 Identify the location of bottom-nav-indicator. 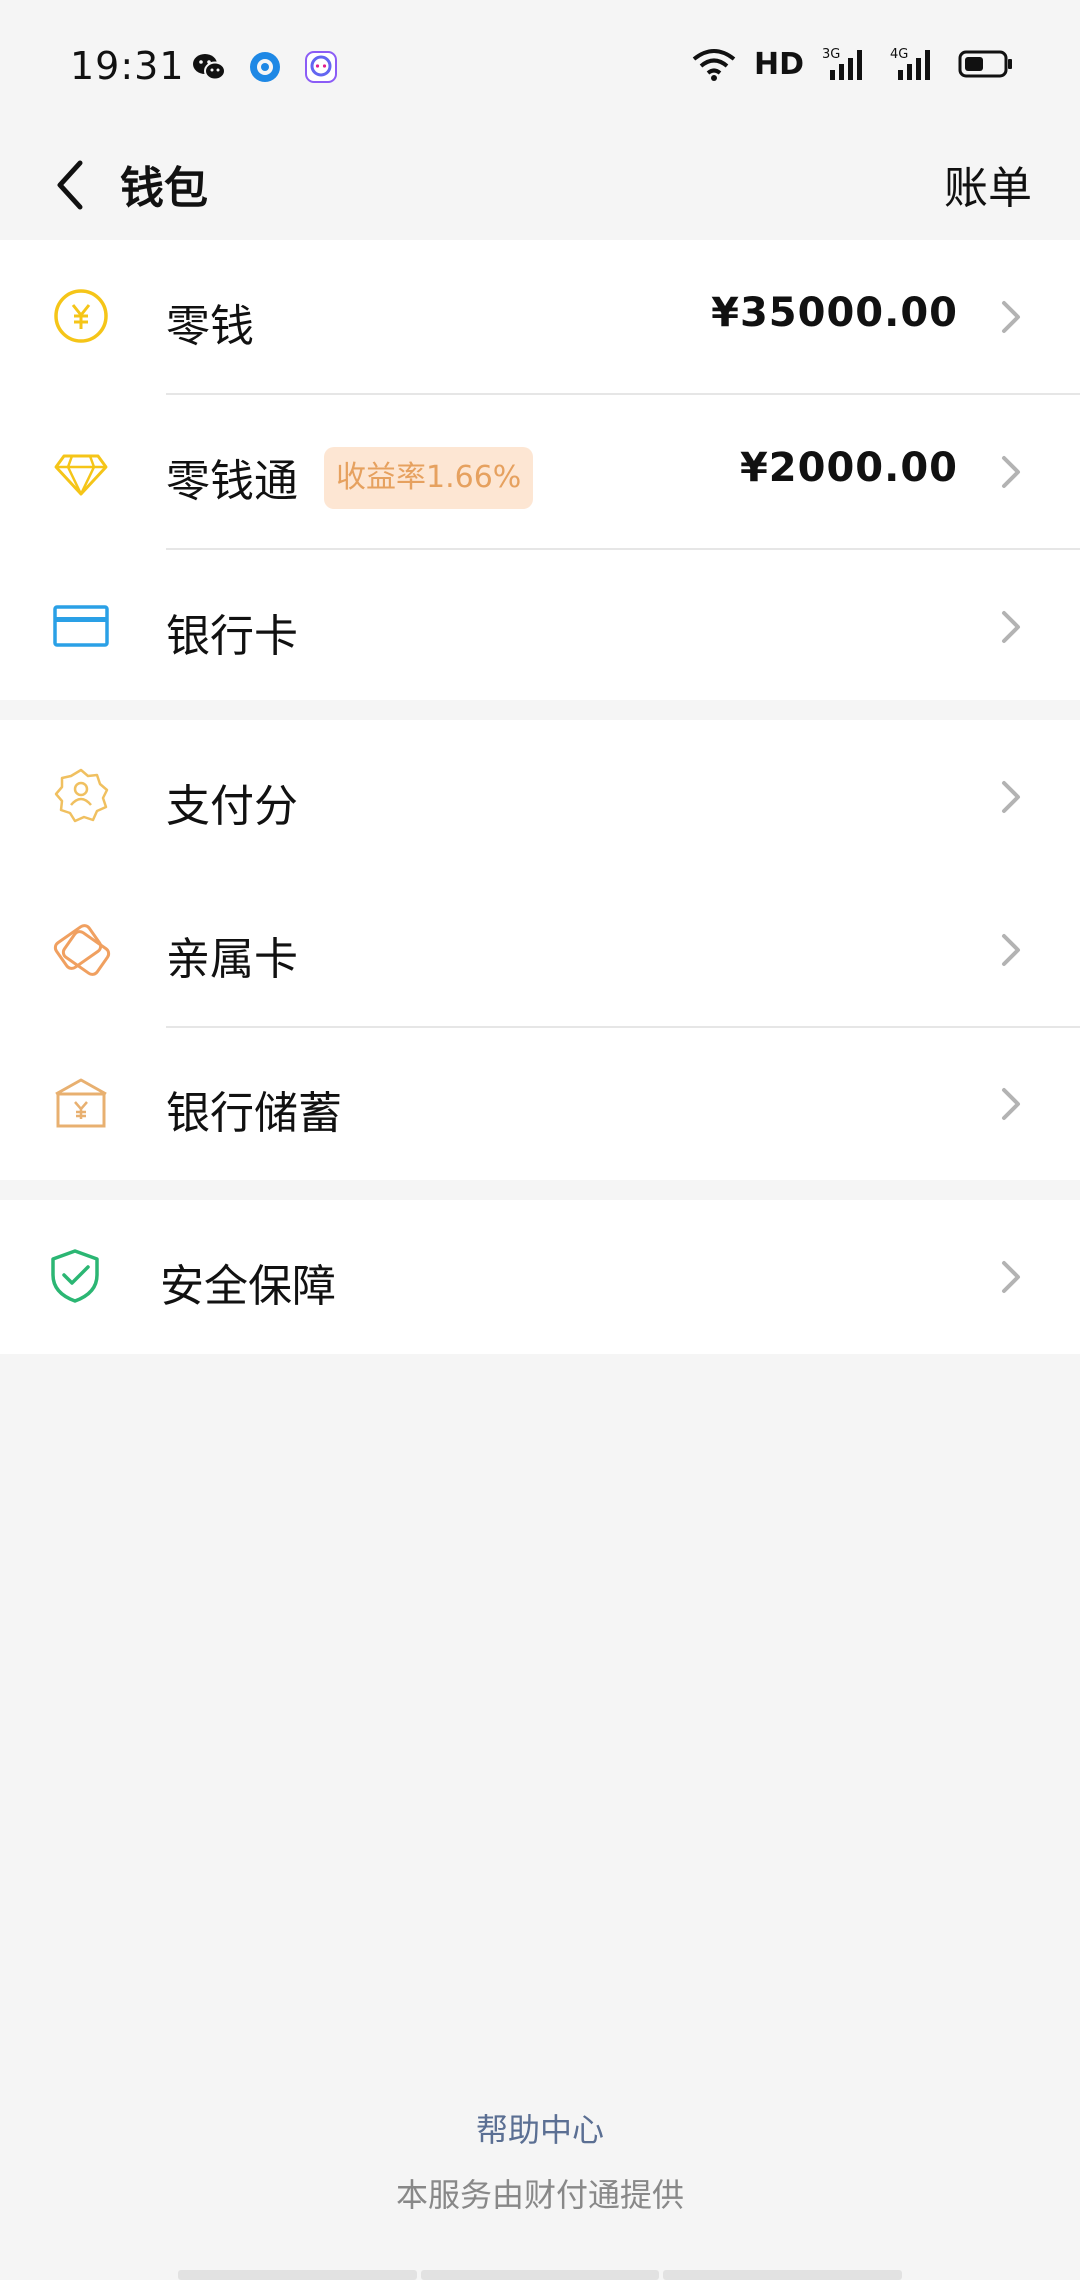
(540, 2275).